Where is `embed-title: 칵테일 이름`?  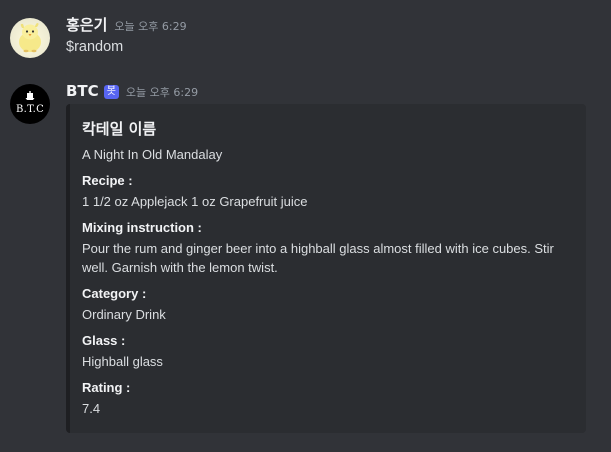
embed-title: 칵테일 이름 is located at coordinates (119, 129).